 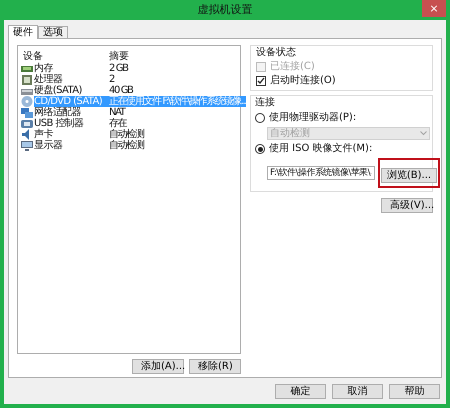 I want to click on checkbox, so click(x=261, y=81).